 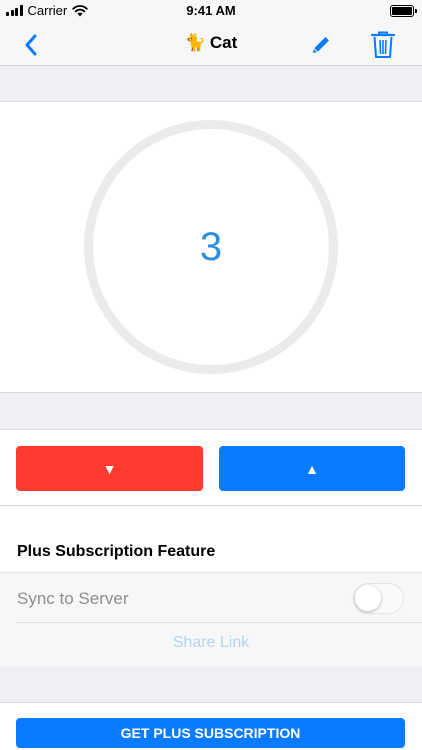 I want to click on up-triangle-icon: ▲, so click(x=312, y=468).